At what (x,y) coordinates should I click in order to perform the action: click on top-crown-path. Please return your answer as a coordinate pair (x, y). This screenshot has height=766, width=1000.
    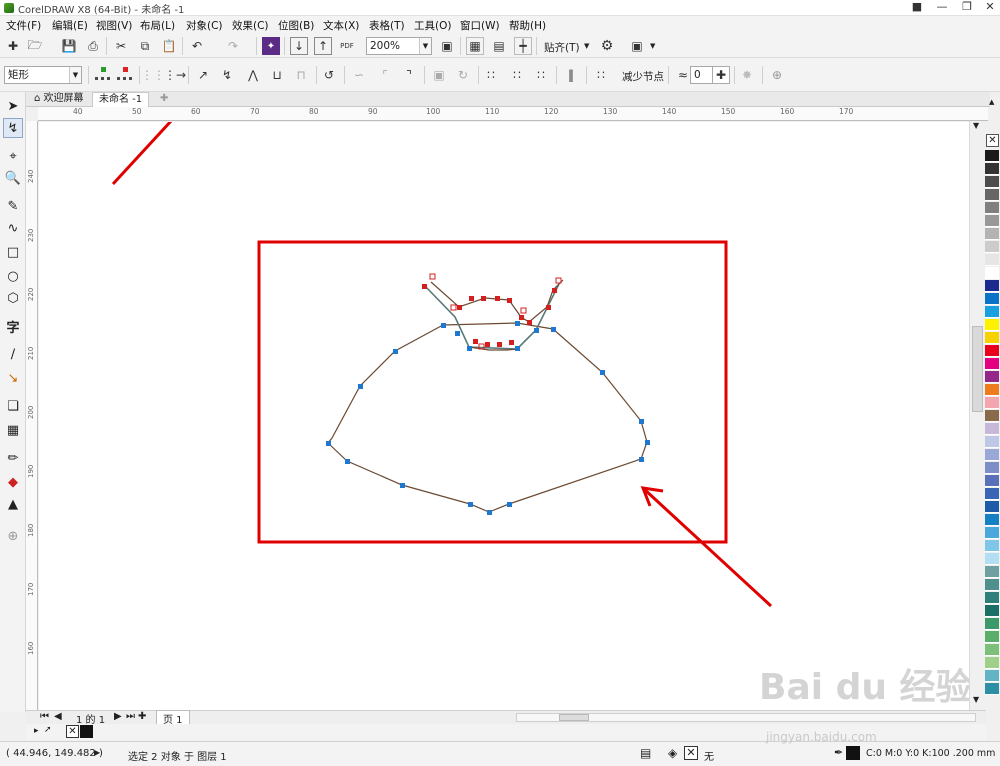
    Looking at the image, I should click on (494, 315).